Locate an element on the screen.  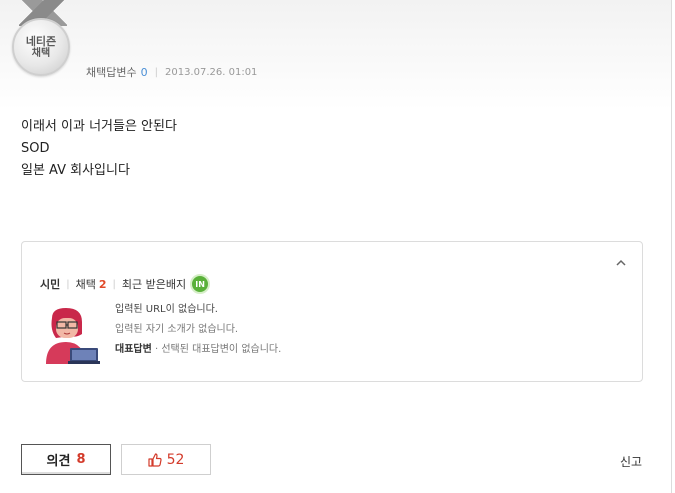
profile-summary: 시민 | 채택 2 | 최근 받은배지 IN is located at coordinates (125, 284).